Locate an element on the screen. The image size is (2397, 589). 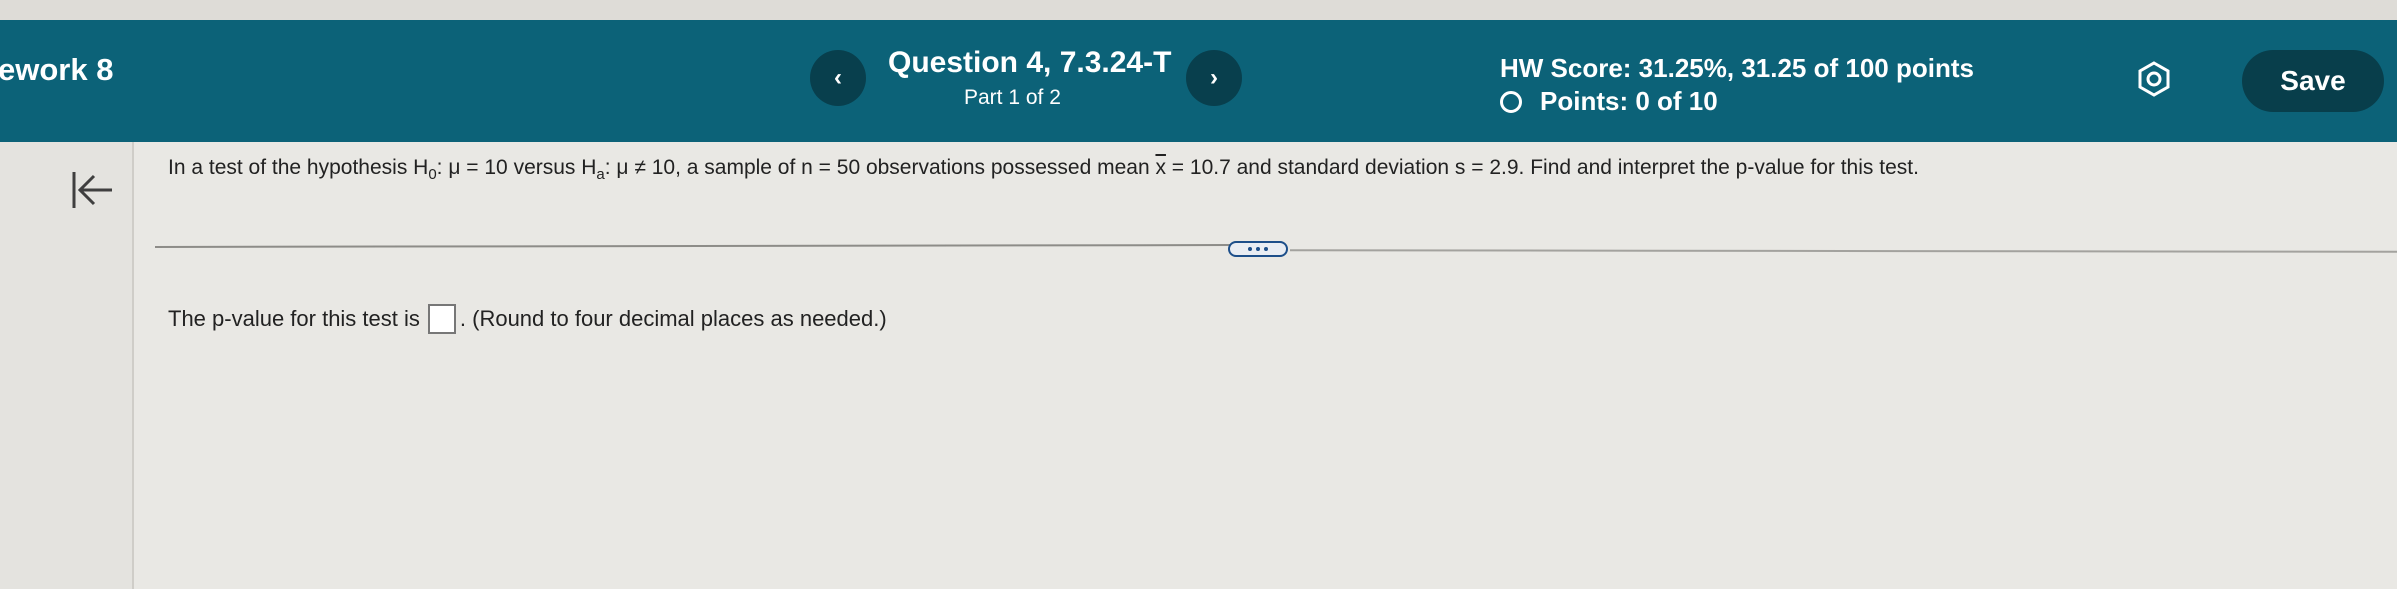
collapse-left-icon is located at coordinates (93, 190).